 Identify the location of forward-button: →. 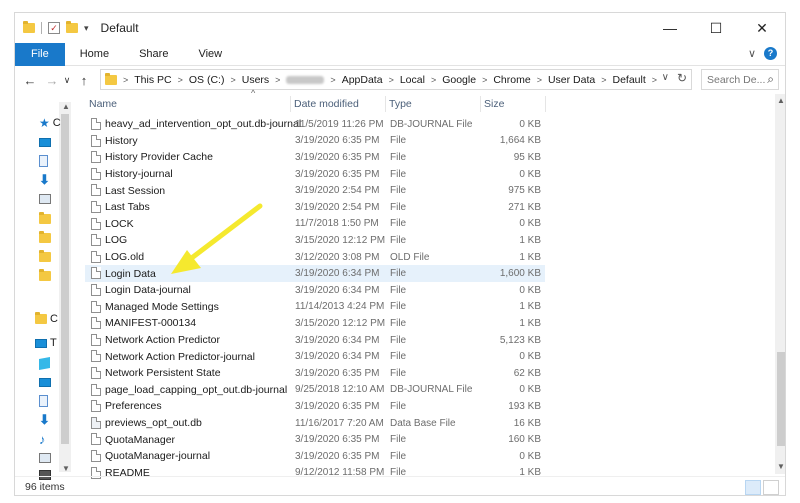
(52, 80).